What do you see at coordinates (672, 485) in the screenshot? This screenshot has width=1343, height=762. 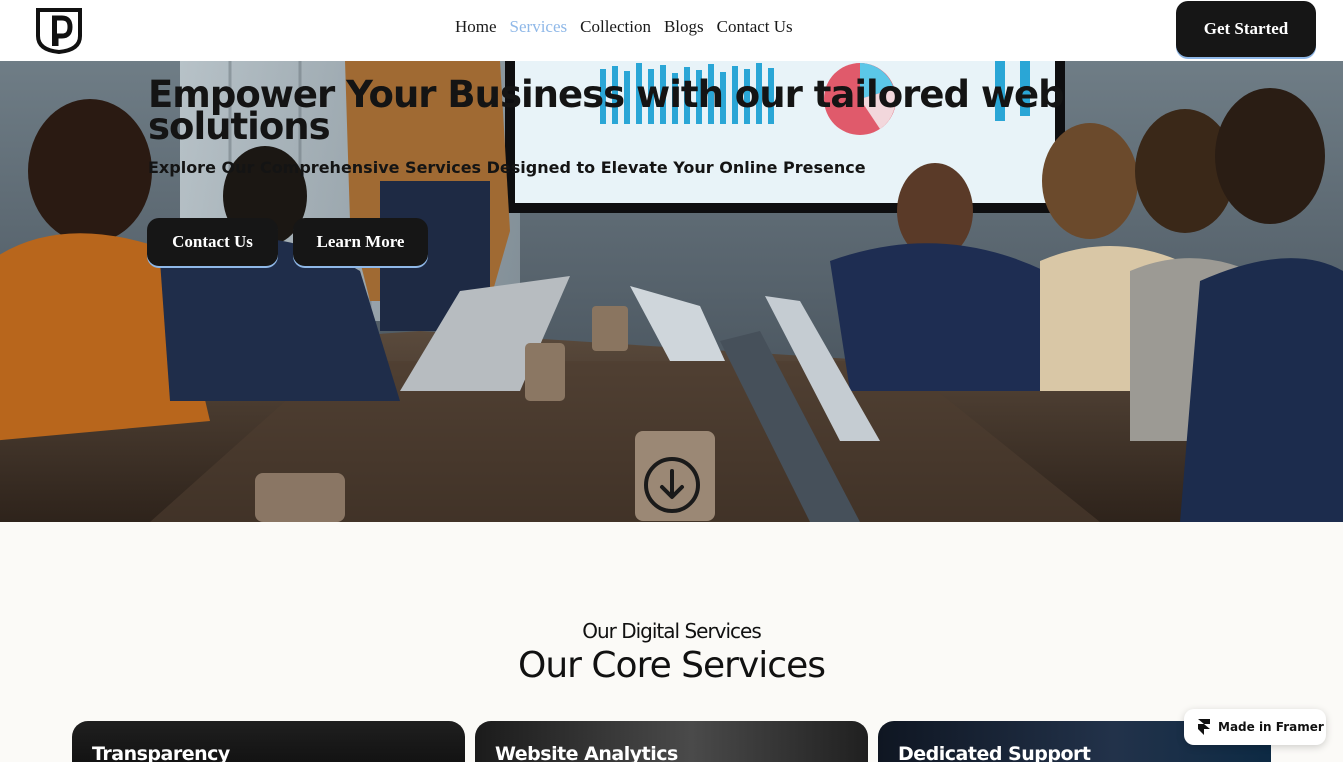 I see `scroll-down-arrow-icon` at bounding box center [672, 485].